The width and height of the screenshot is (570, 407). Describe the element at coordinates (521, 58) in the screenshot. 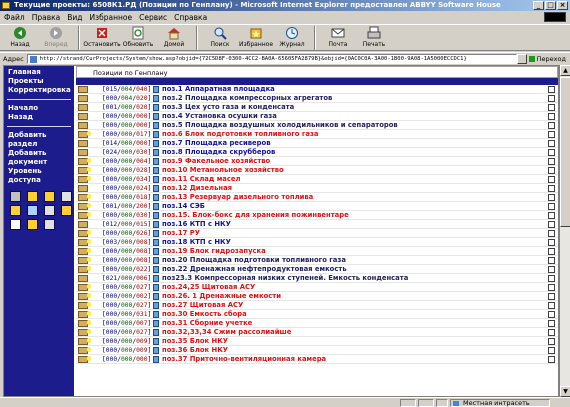

I see `address-dropdown-button` at that location.